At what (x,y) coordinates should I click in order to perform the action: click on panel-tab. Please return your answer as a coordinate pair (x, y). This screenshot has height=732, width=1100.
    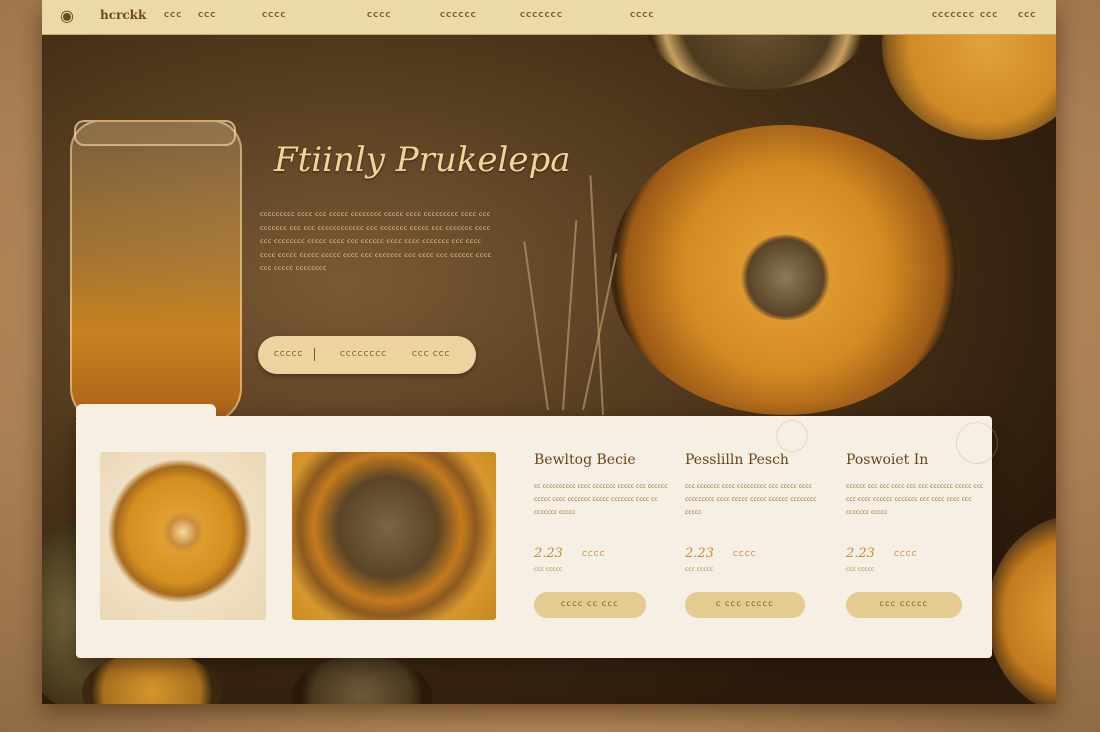
    Looking at the image, I should click on (146, 411).